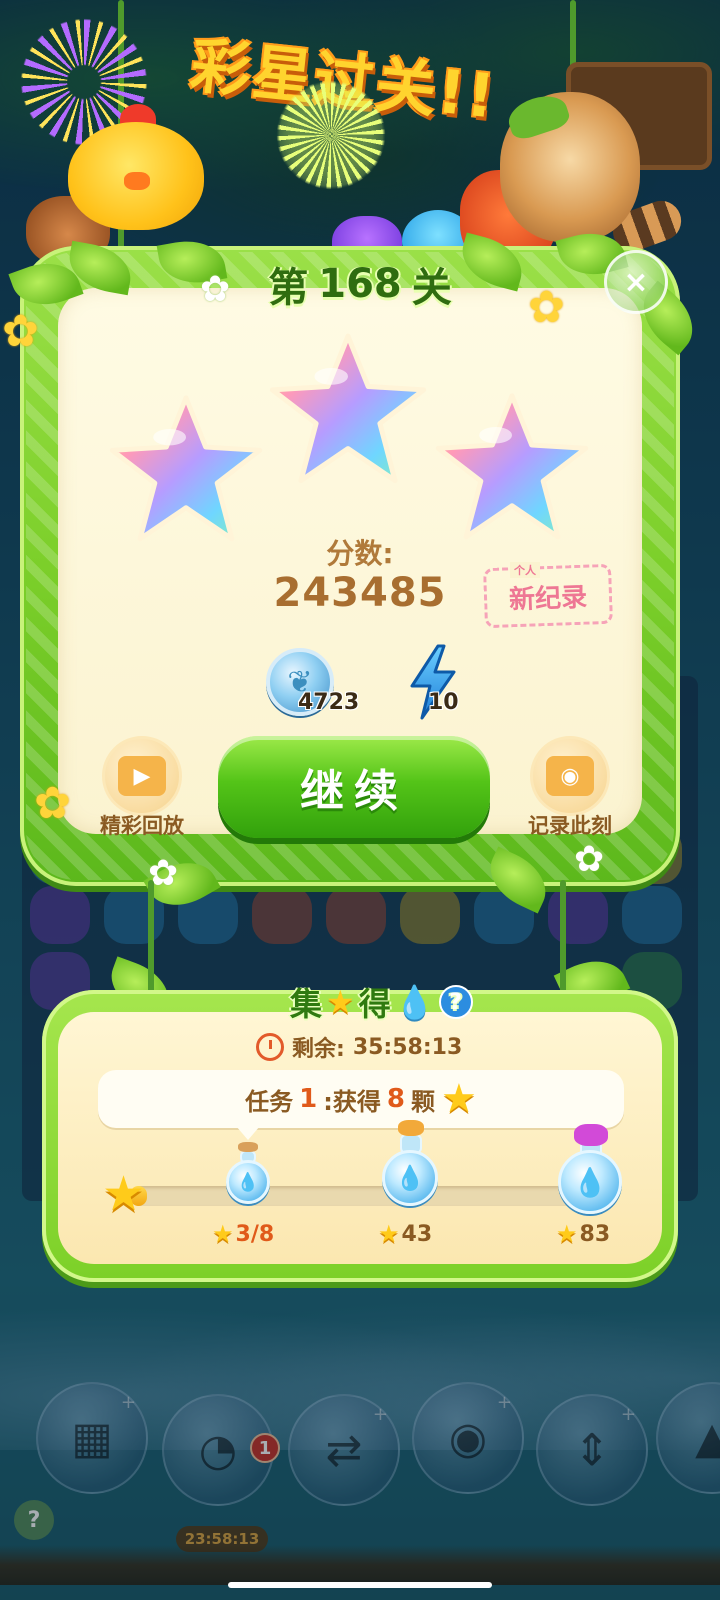  What do you see at coordinates (414, 1002) in the screenshot?
I see `water-drop-icon: 💧` at bounding box center [414, 1002].